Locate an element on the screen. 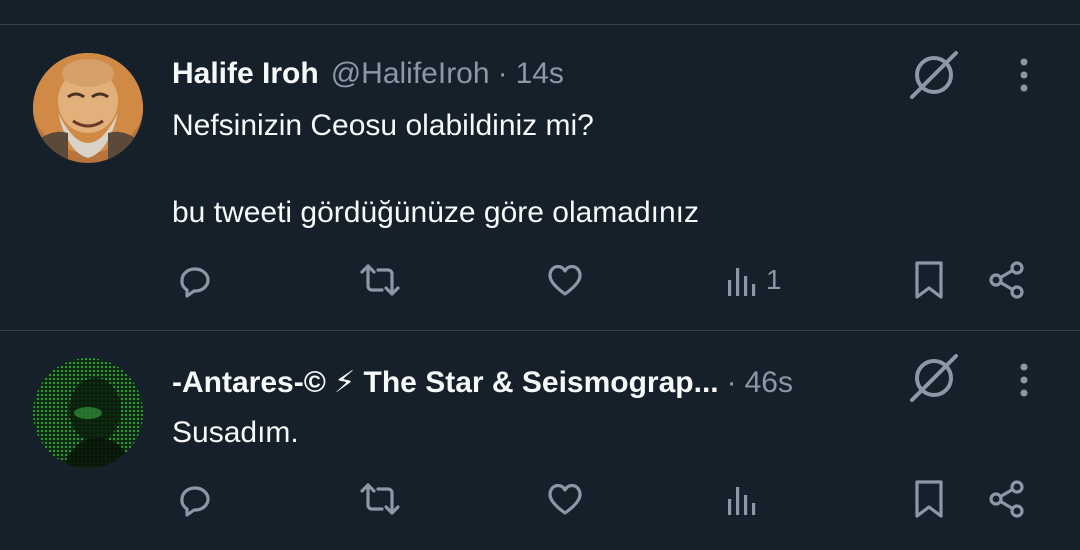 This screenshot has width=1080, height=550. tweet-text-line-2: bu tweeti gördüğünüze göre olamadınız is located at coordinates (436, 212).